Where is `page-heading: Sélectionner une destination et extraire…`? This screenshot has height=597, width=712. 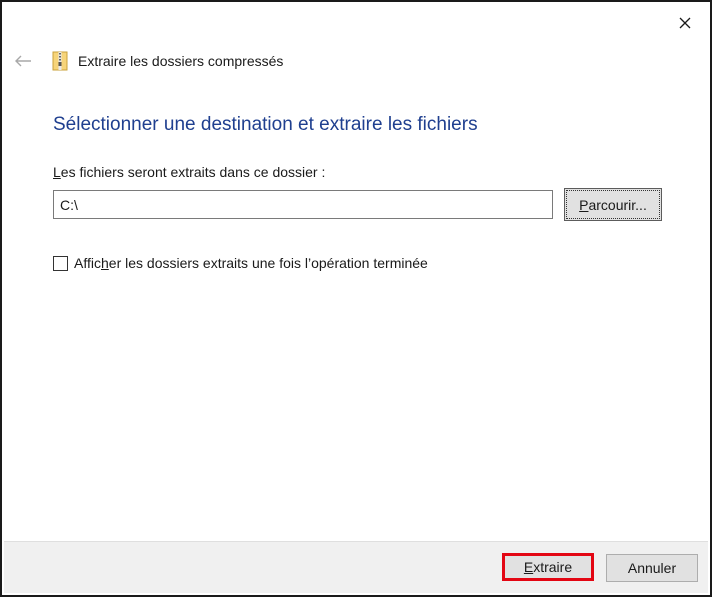 page-heading: Sélectionner une destination et extraire… is located at coordinates (265, 124).